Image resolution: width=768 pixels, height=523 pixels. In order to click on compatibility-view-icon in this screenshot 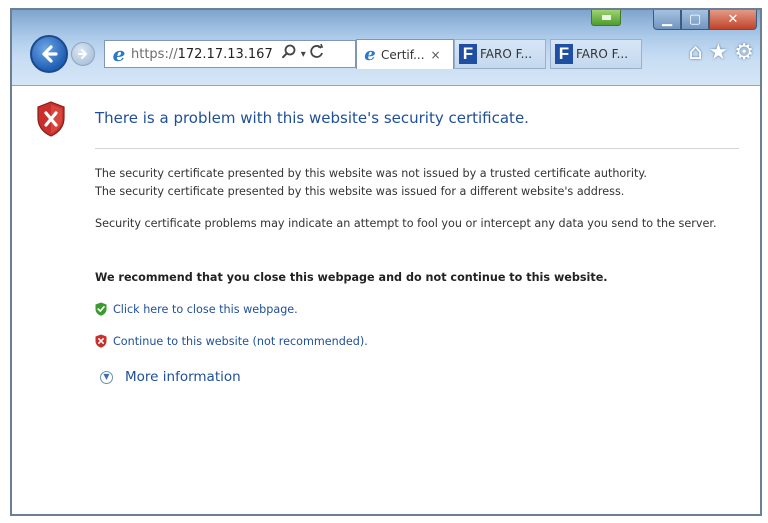, I will do `click(606, 18)`.